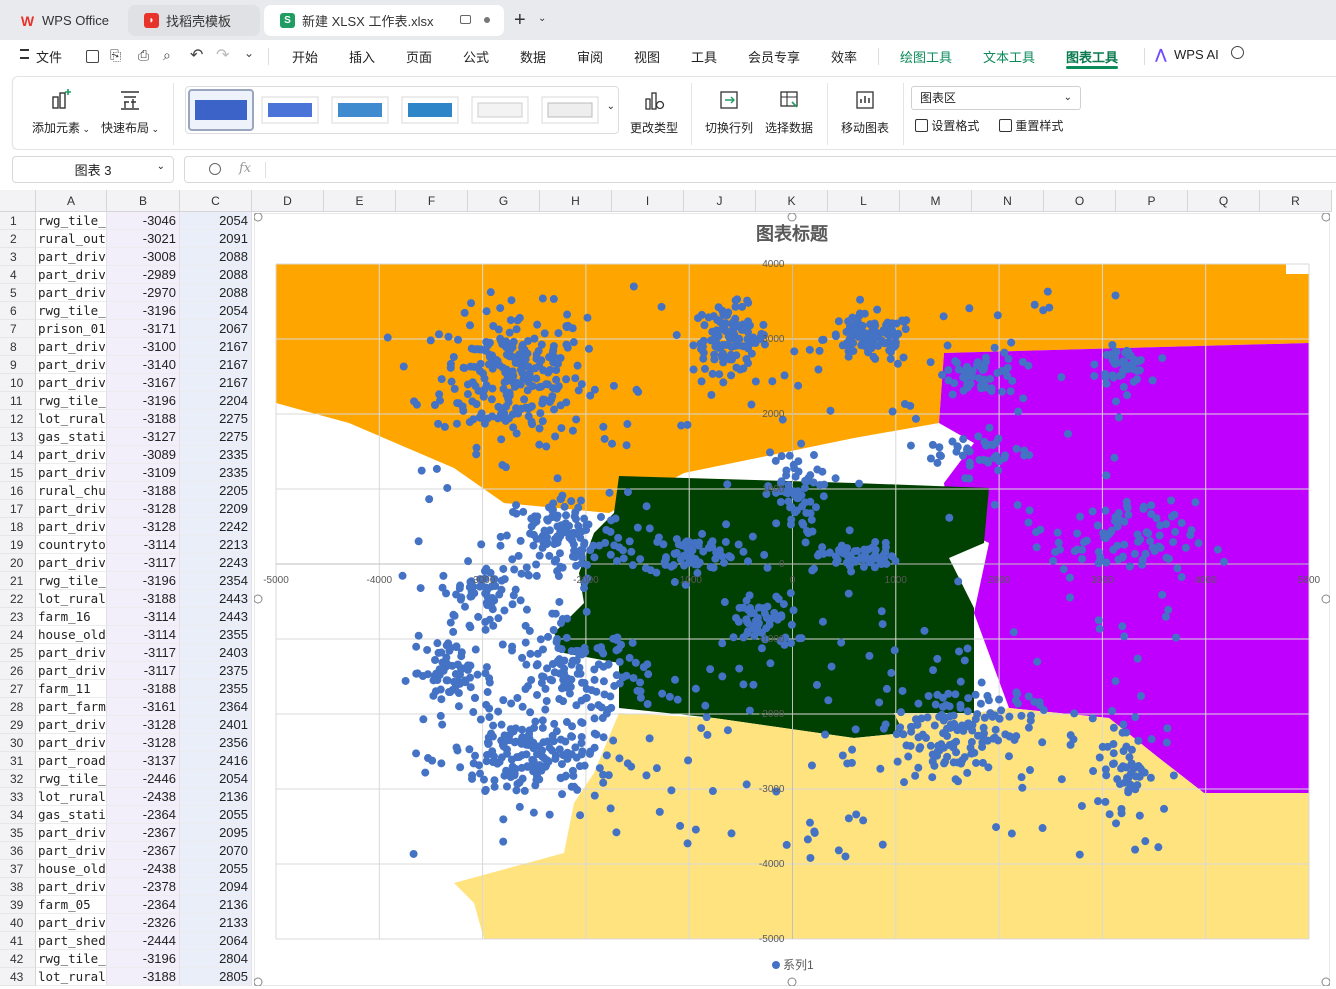  Describe the element at coordinates (143, 455) in the screenshot. I see `cell-b: -3089` at that location.